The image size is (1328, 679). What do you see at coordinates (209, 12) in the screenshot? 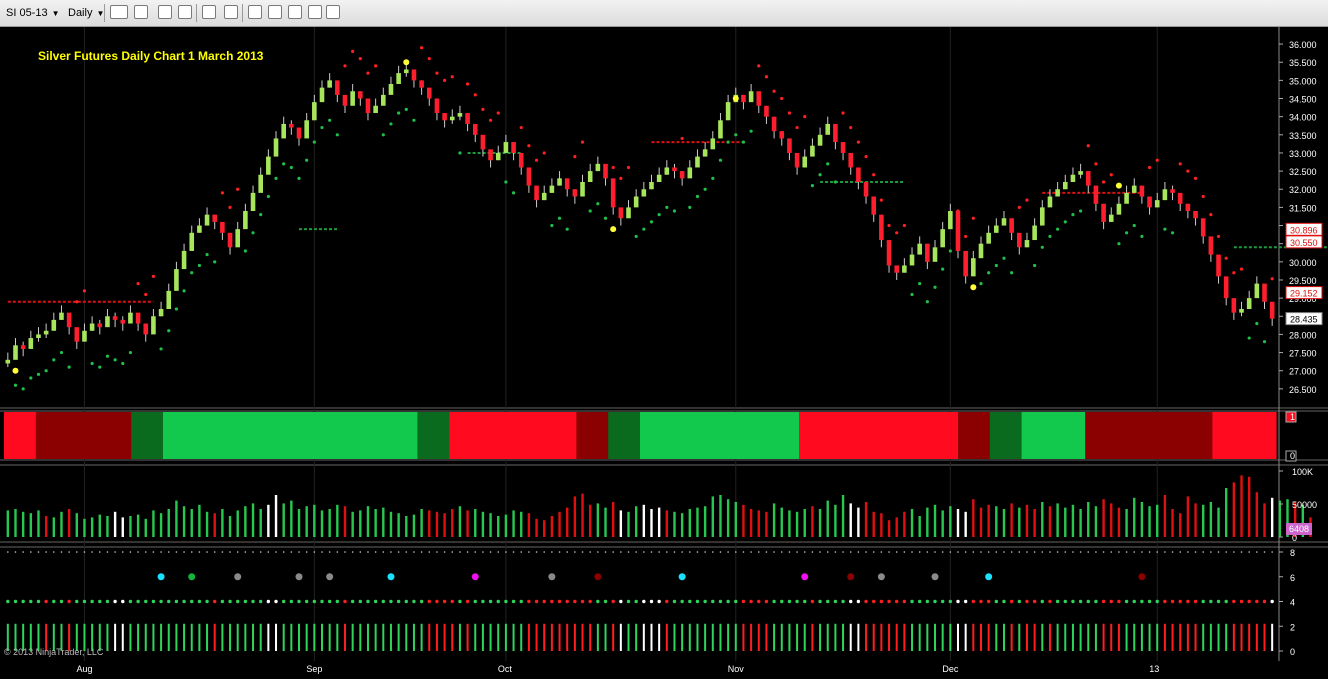
I see `pointer-icon` at bounding box center [209, 12].